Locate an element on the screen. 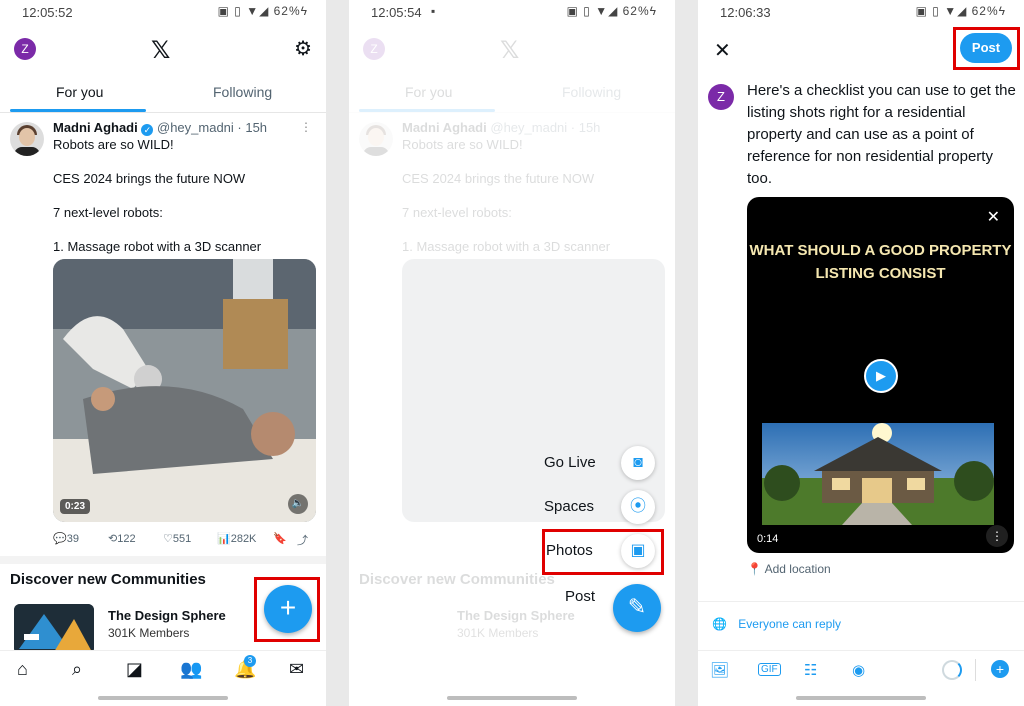  menu-post-label: Post is located at coordinates (580, 596).